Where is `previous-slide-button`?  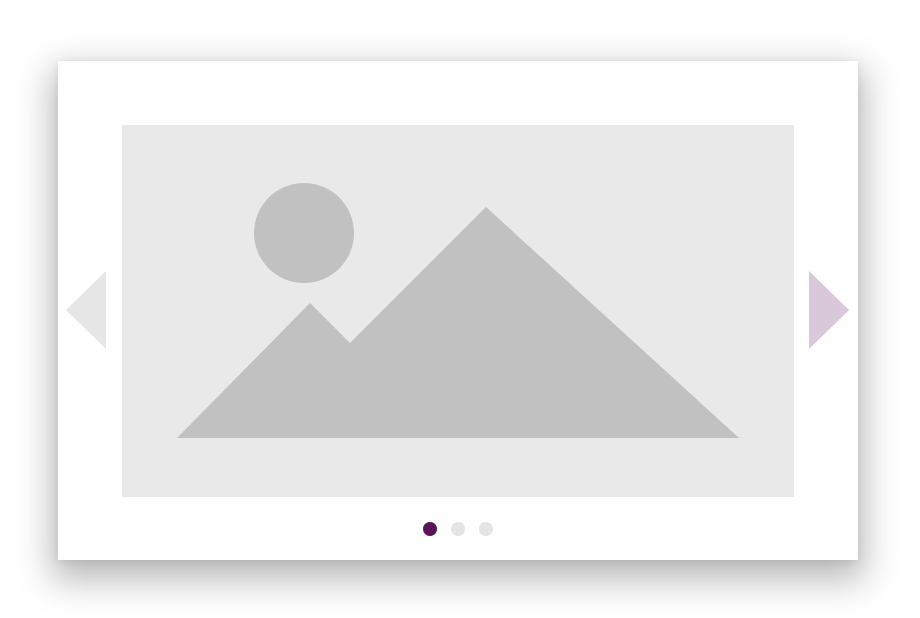
previous-slide-button is located at coordinates (86, 311).